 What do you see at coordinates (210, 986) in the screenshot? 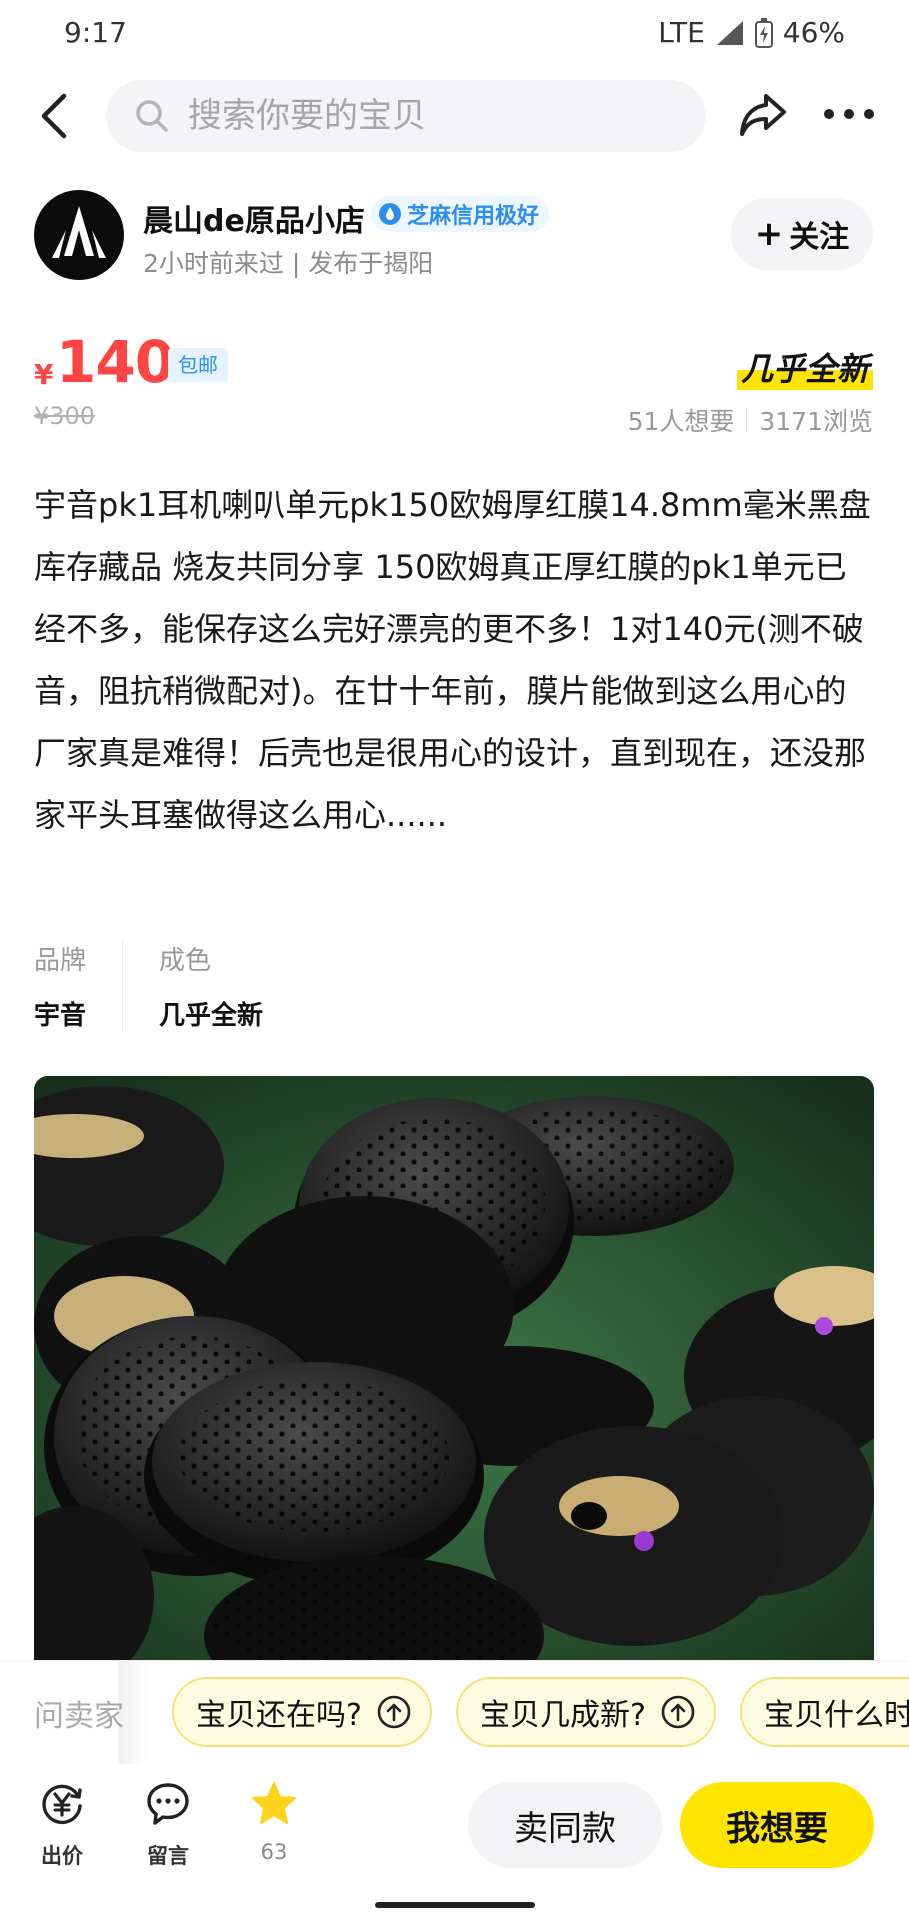
I see `attr-condition: 成色 几乎全新` at bounding box center [210, 986].